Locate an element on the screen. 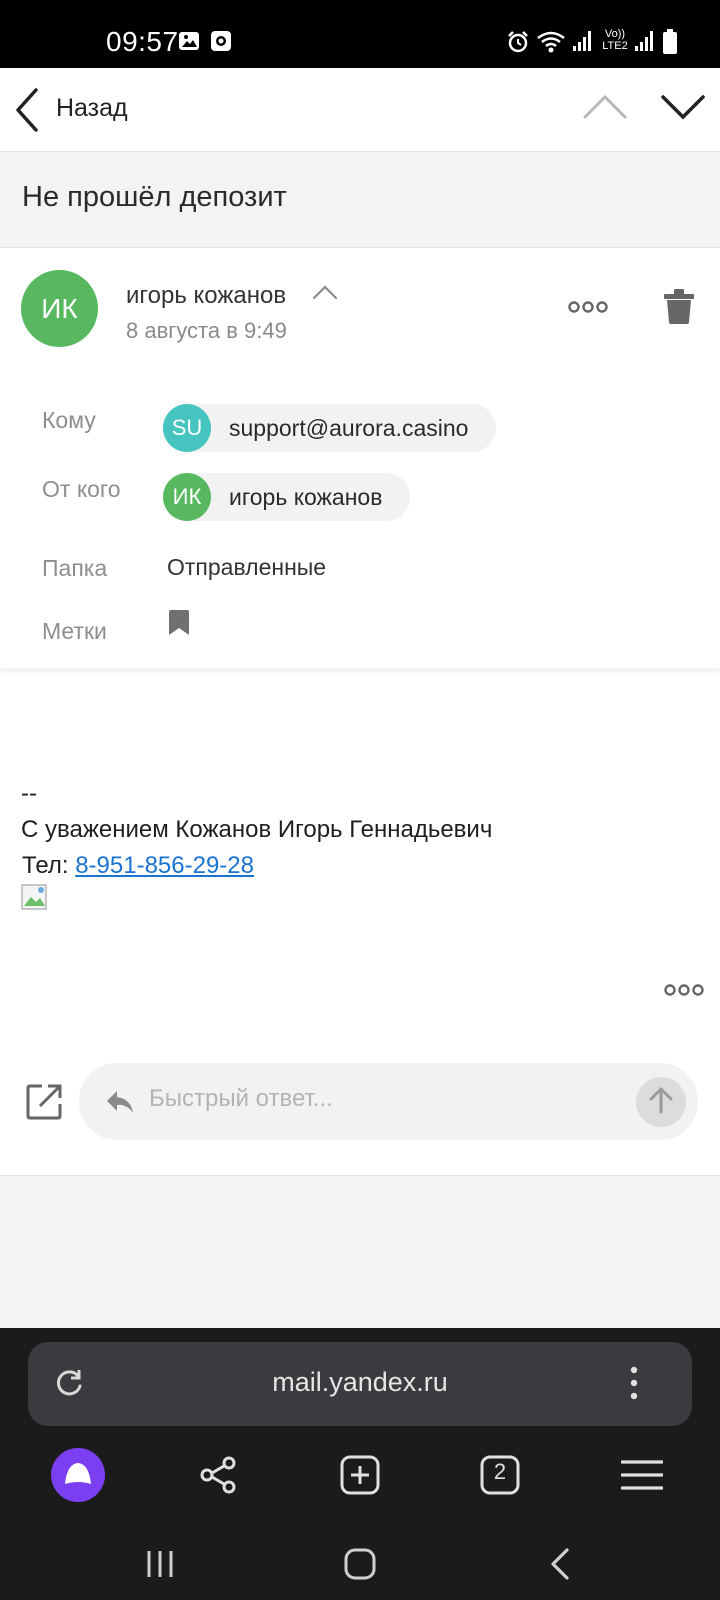  collapse-details-icon is located at coordinates (325, 294).